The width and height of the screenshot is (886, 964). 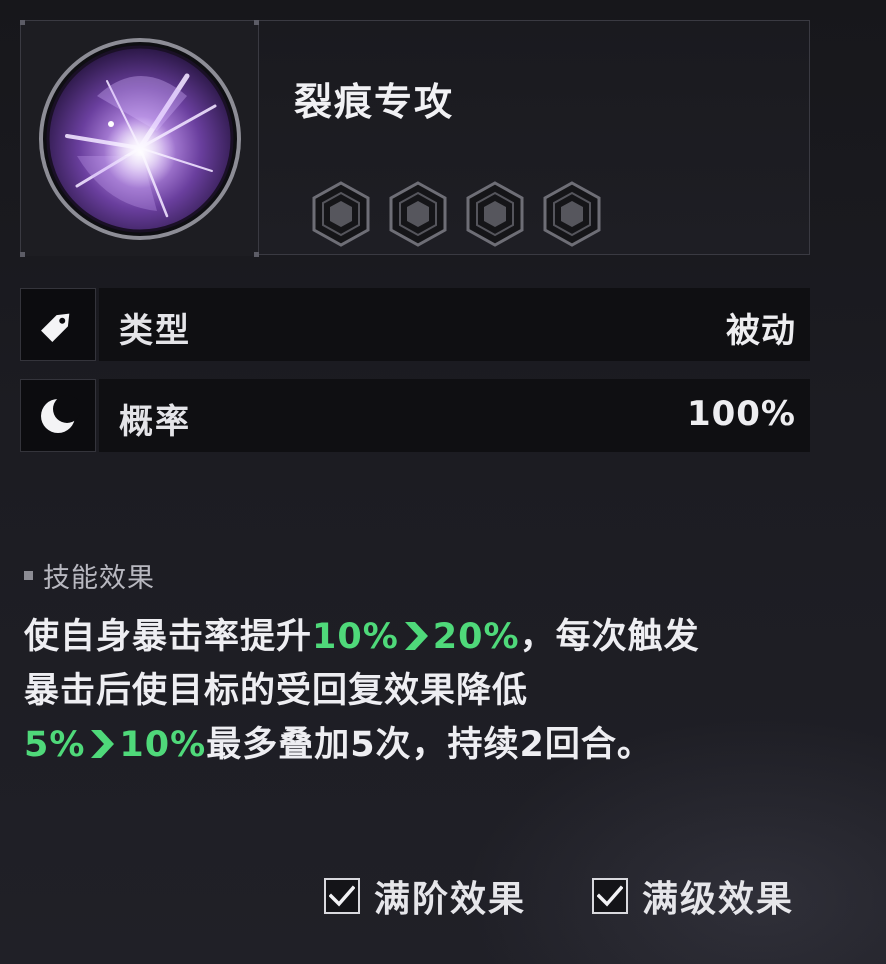 I want to click on full-rank-label: 满阶效果, so click(x=450, y=896).